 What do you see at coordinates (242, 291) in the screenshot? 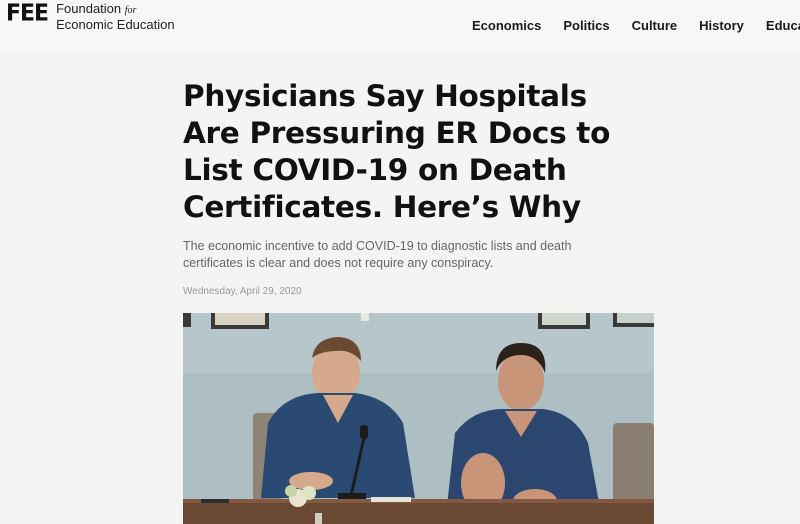
I see `article-date: Wednesday, April 29, 2020` at bounding box center [242, 291].